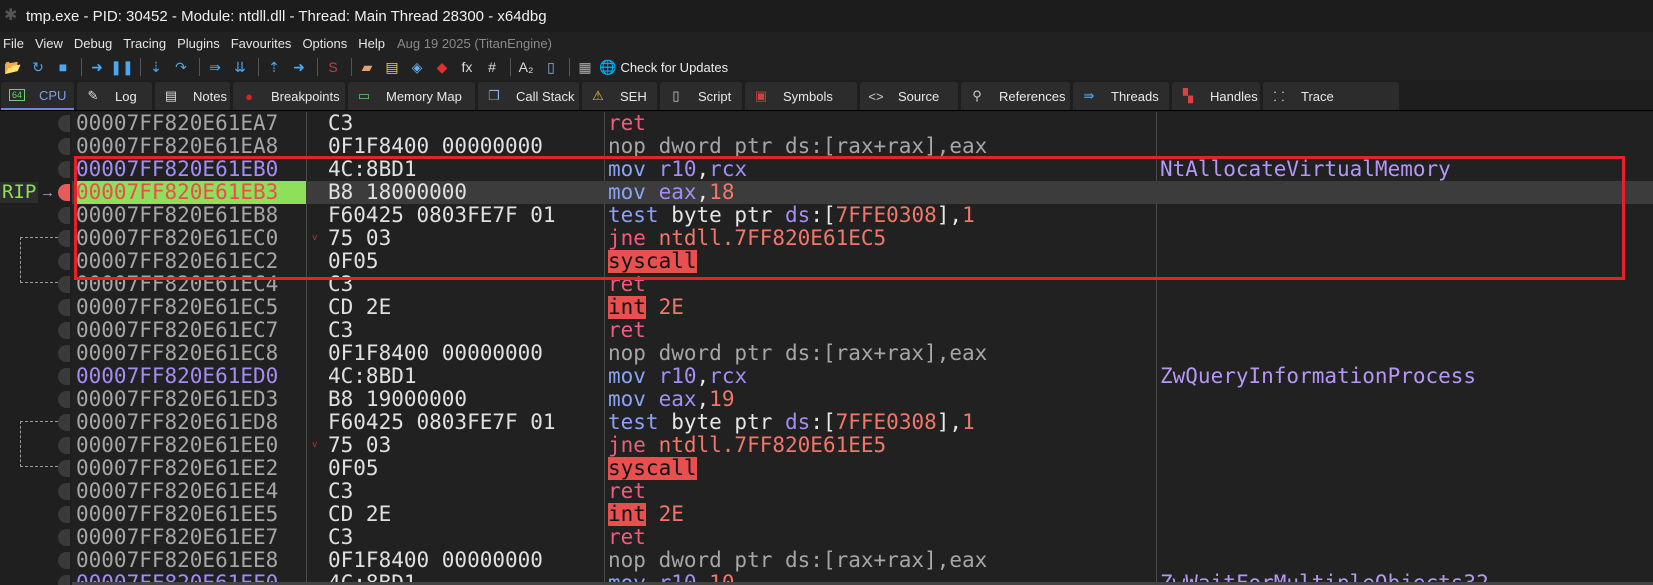 The width and height of the screenshot is (1653, 585). I want to click on instruction-token: nop dword ptr ds:[rax+rax],eax, so click(798, 560).